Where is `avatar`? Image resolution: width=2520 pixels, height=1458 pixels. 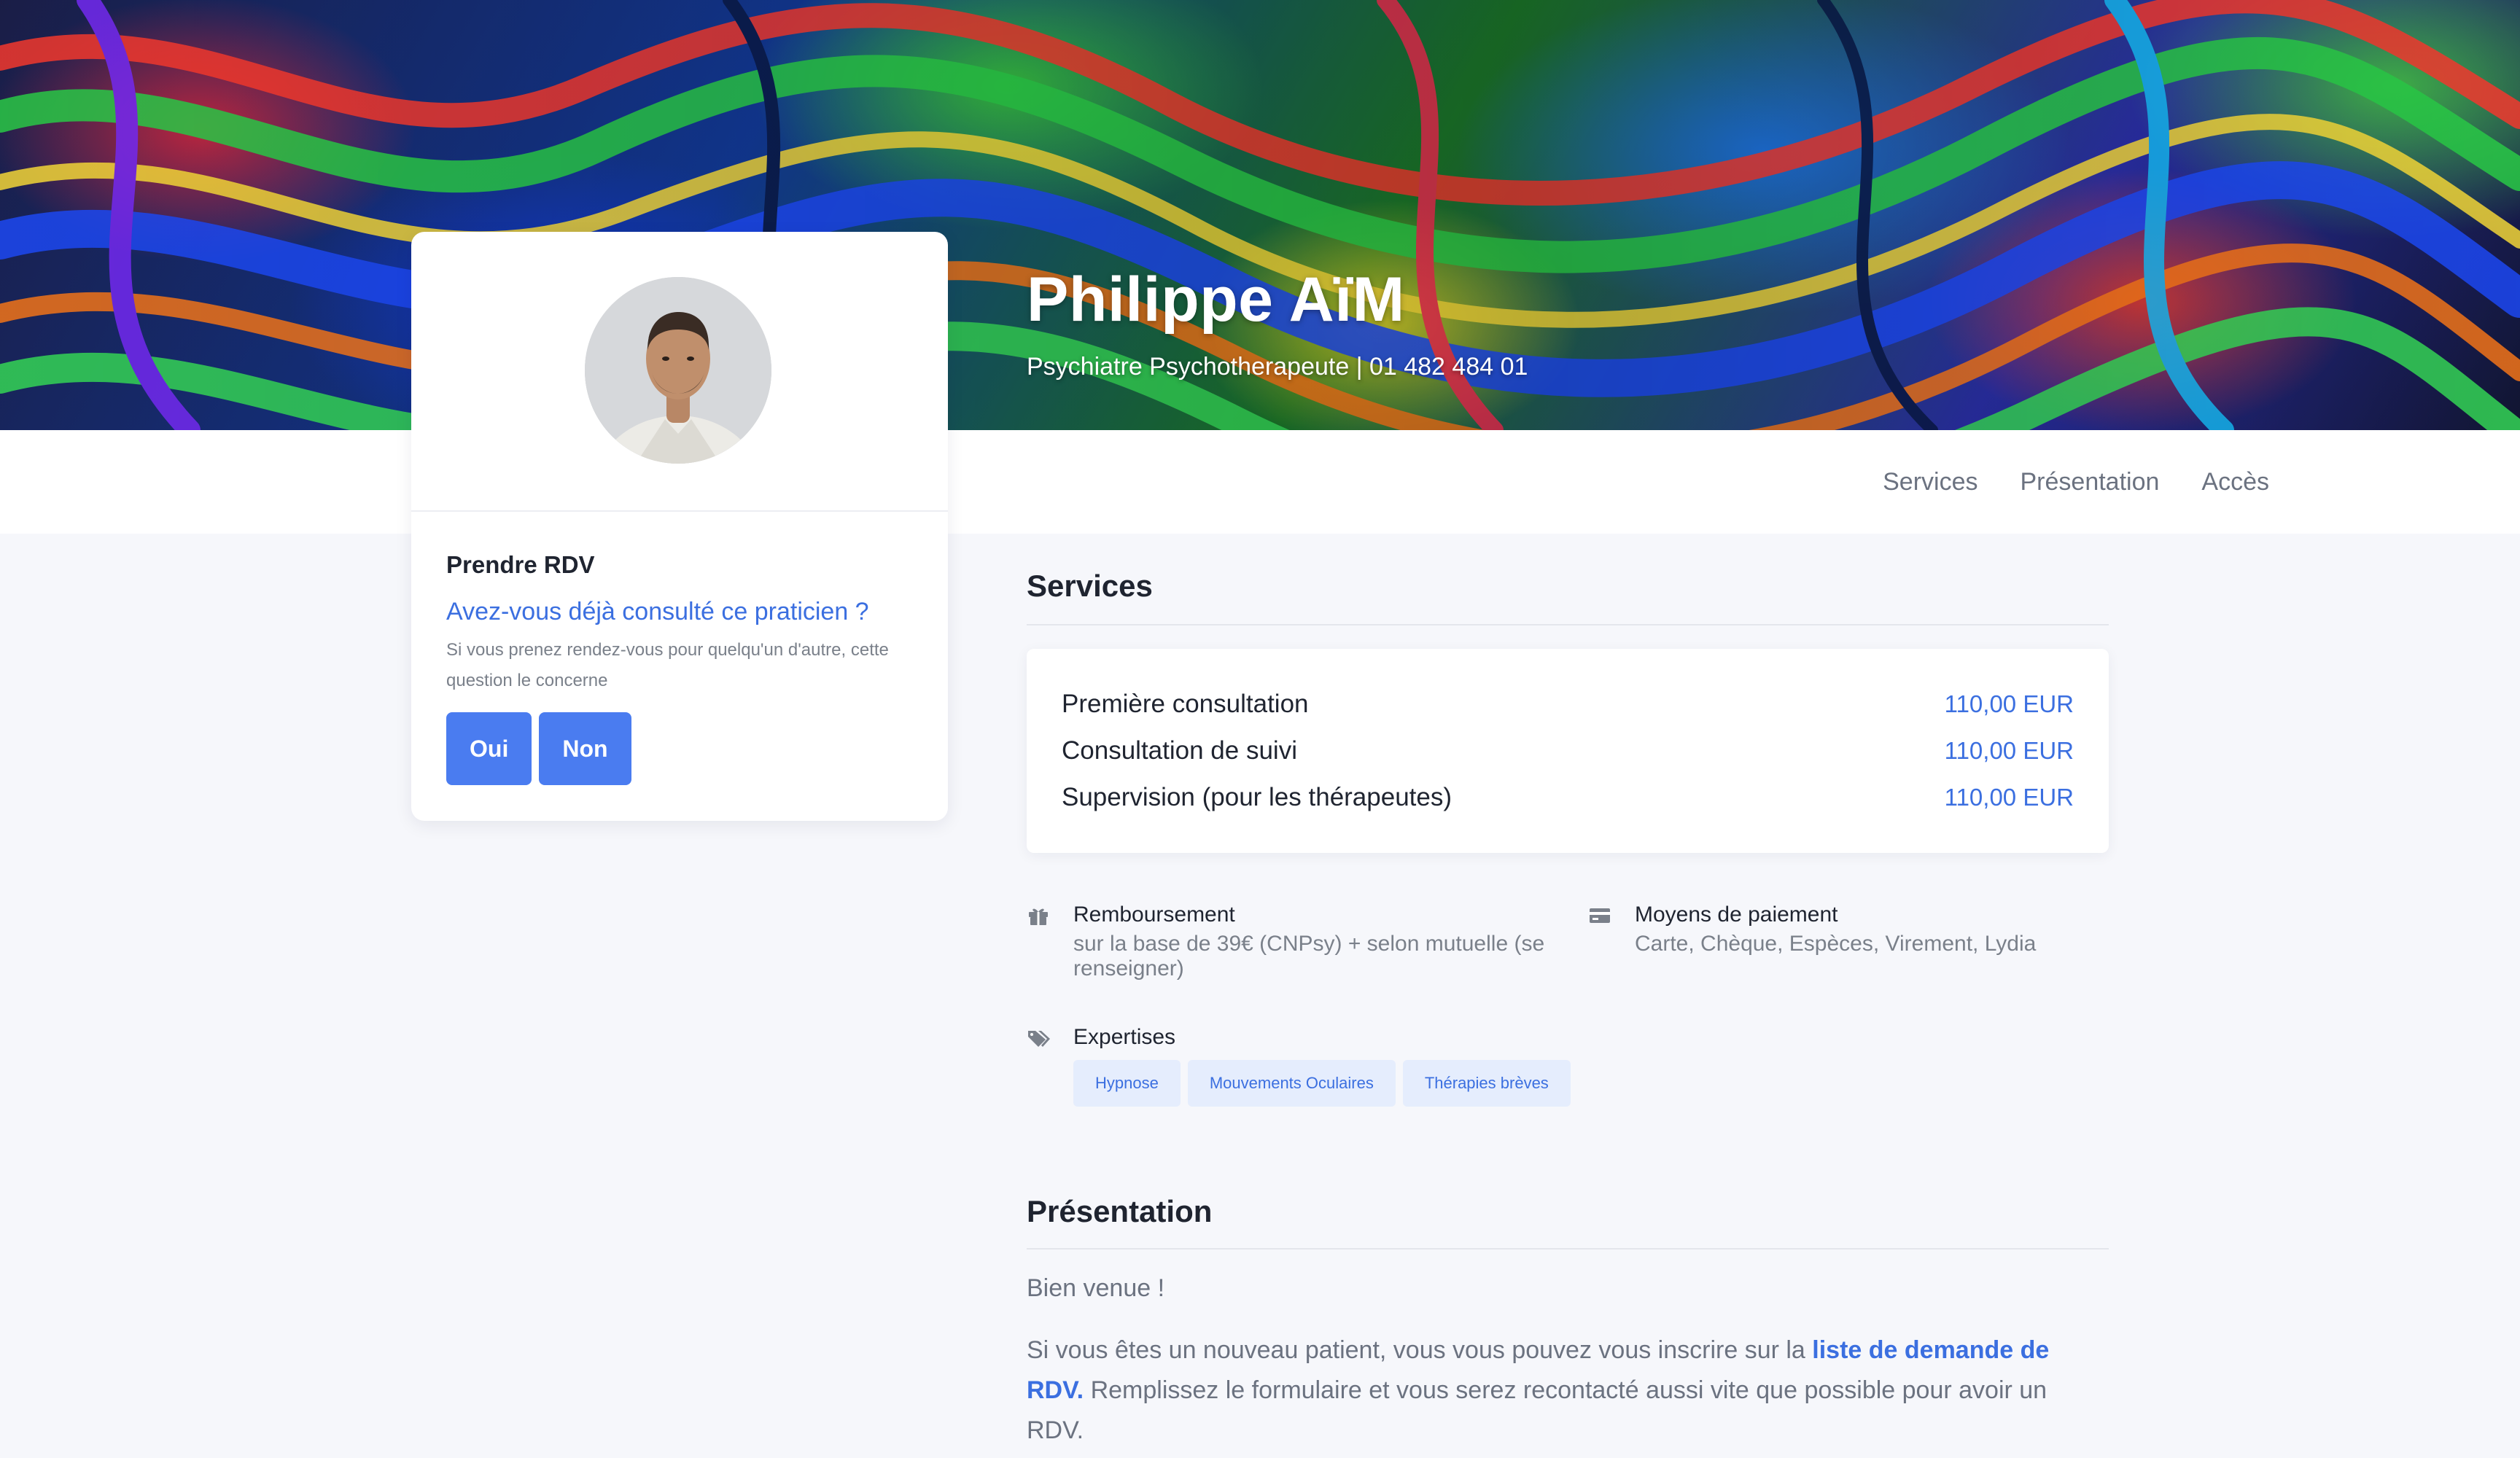 avatar is located at coordinates (678, 370).